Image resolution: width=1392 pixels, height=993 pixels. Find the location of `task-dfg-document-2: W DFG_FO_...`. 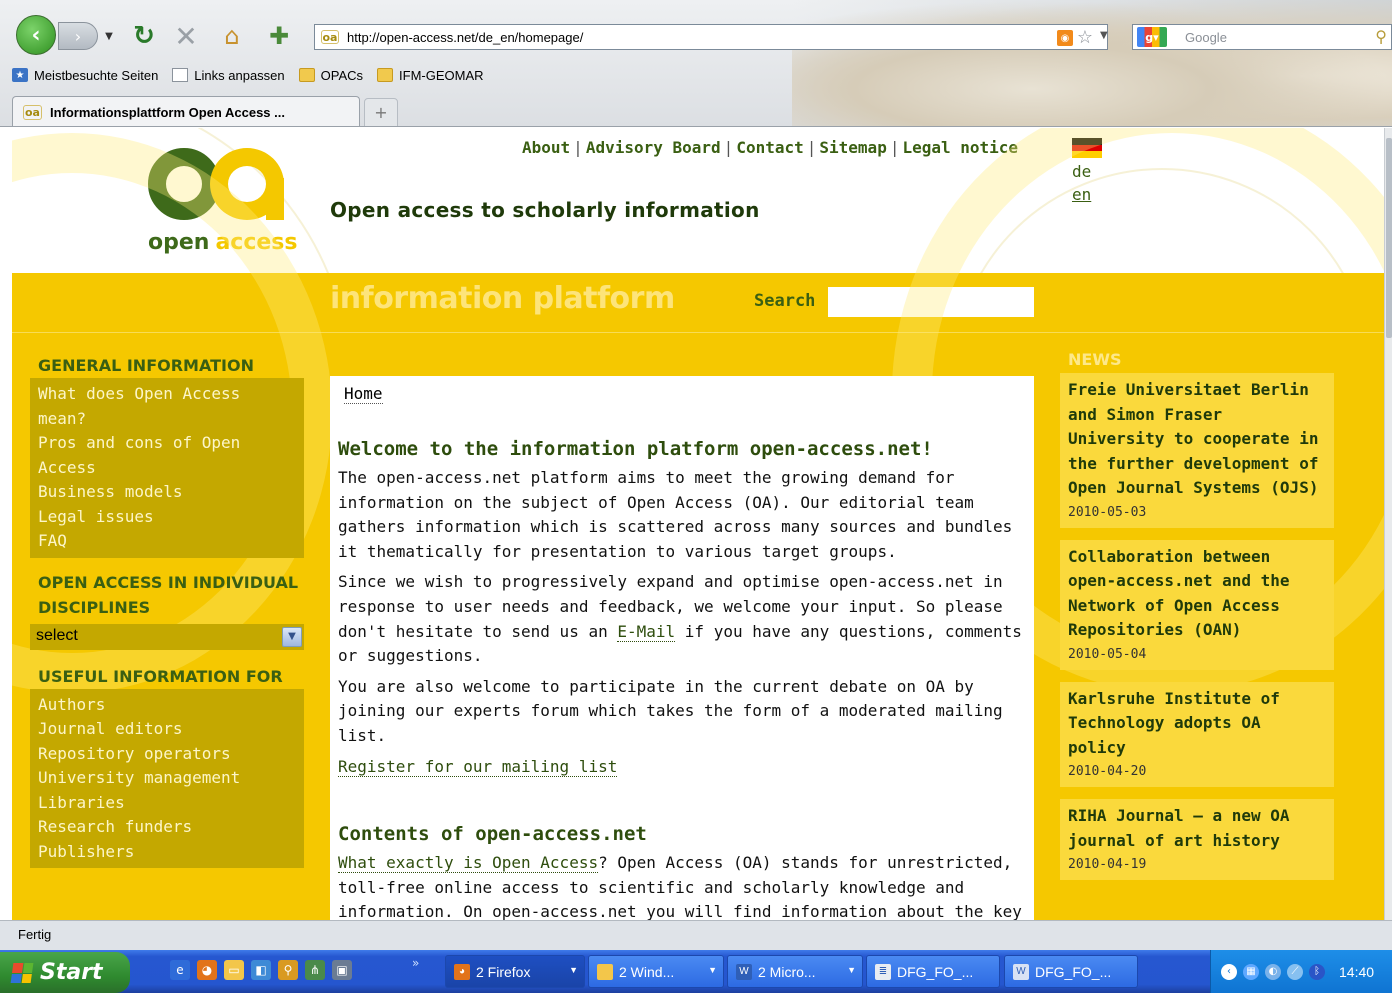

task-dfg-document-2: W DFG_FO_... is located at coordinates (1071, 971).